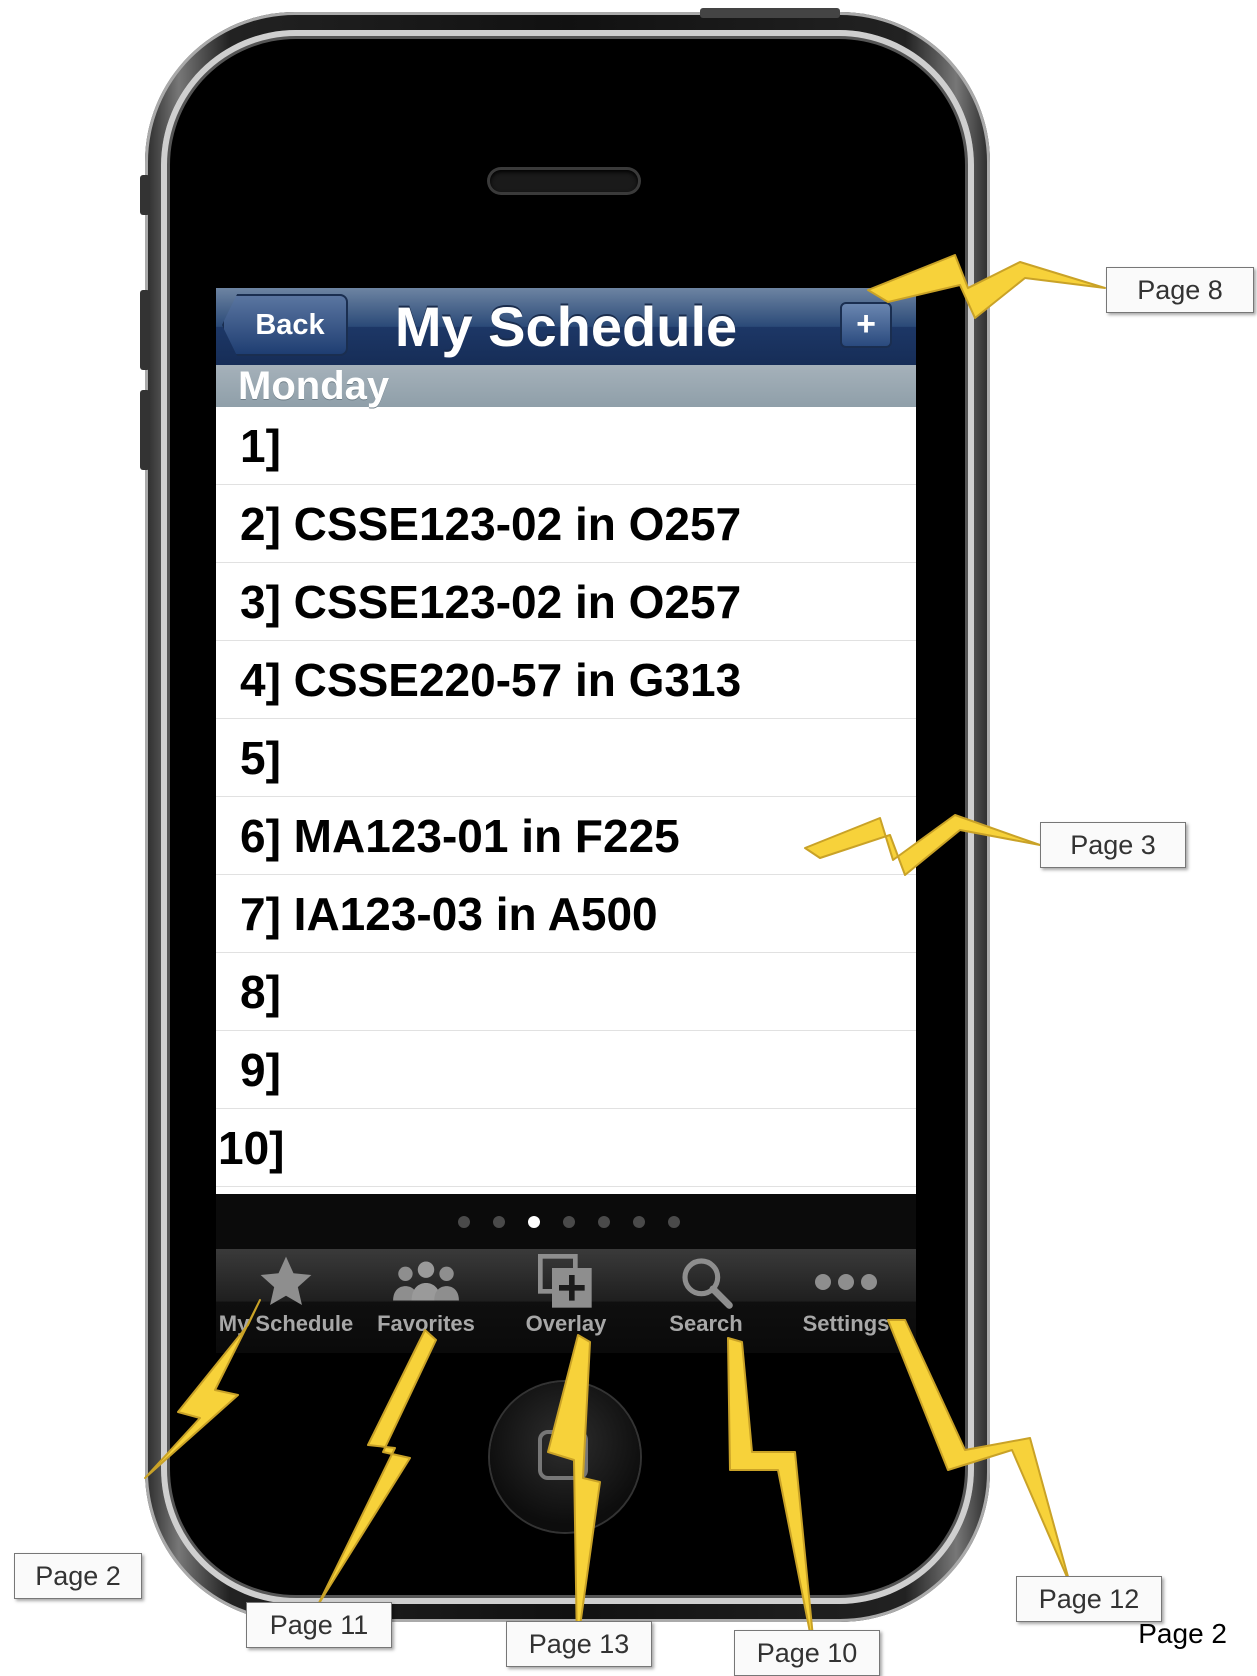  Describe the element at coordinates (286, 1280) in the screenshot. I see `star-icon` at that location.